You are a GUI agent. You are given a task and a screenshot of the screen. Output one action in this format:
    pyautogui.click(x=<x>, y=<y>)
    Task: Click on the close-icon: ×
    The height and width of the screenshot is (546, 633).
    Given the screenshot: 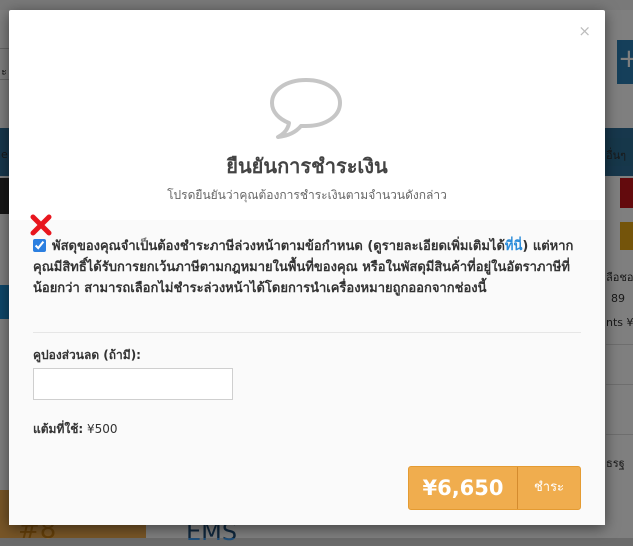 What is the action you would take?
    pyautogui.click(x=584, y=31)
    